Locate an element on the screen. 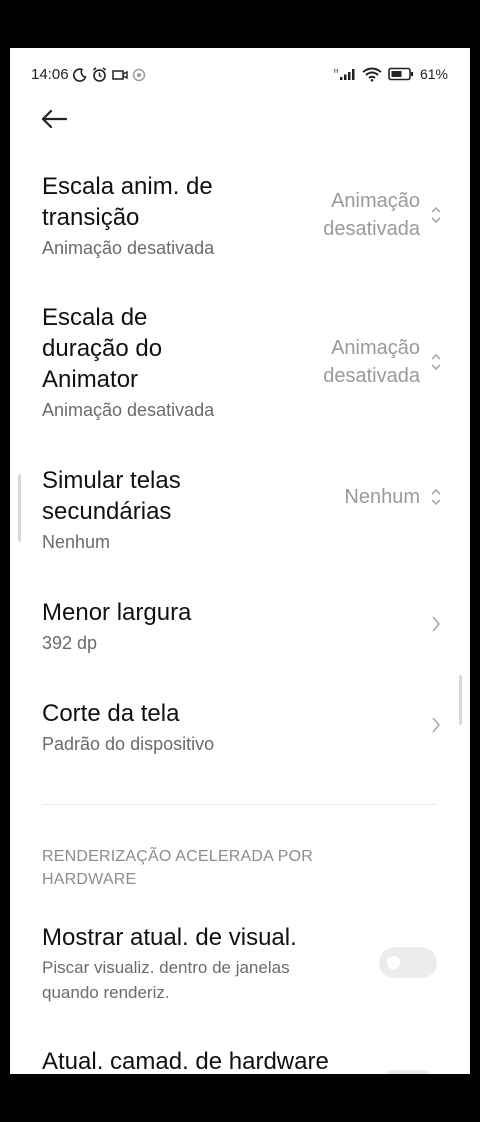 Image resolution: width=480 pixels, height=1122 pixels. back-button is located at coordinates (56, 121).